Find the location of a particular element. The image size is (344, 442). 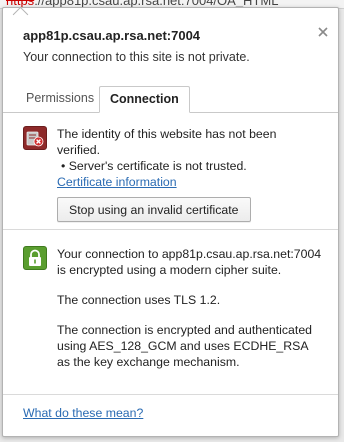

close-icon is located at coordinates (323, 33).